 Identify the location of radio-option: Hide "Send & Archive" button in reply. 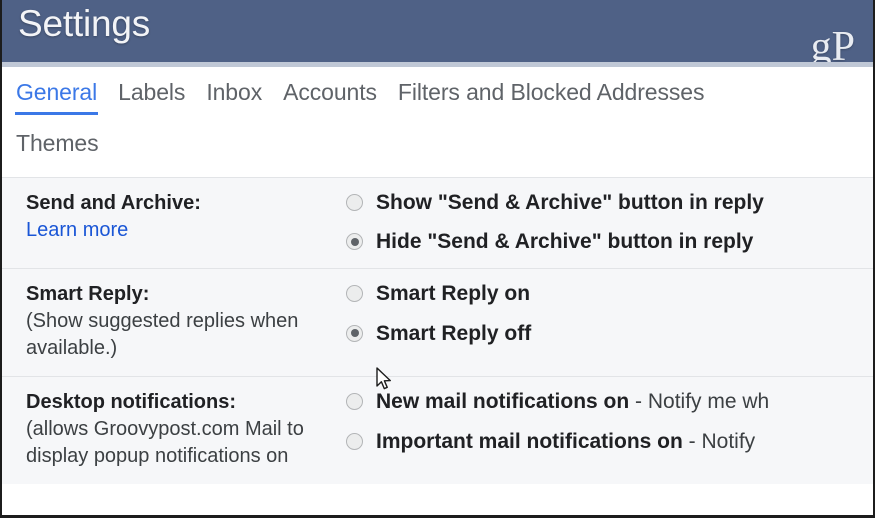
(609, 241).